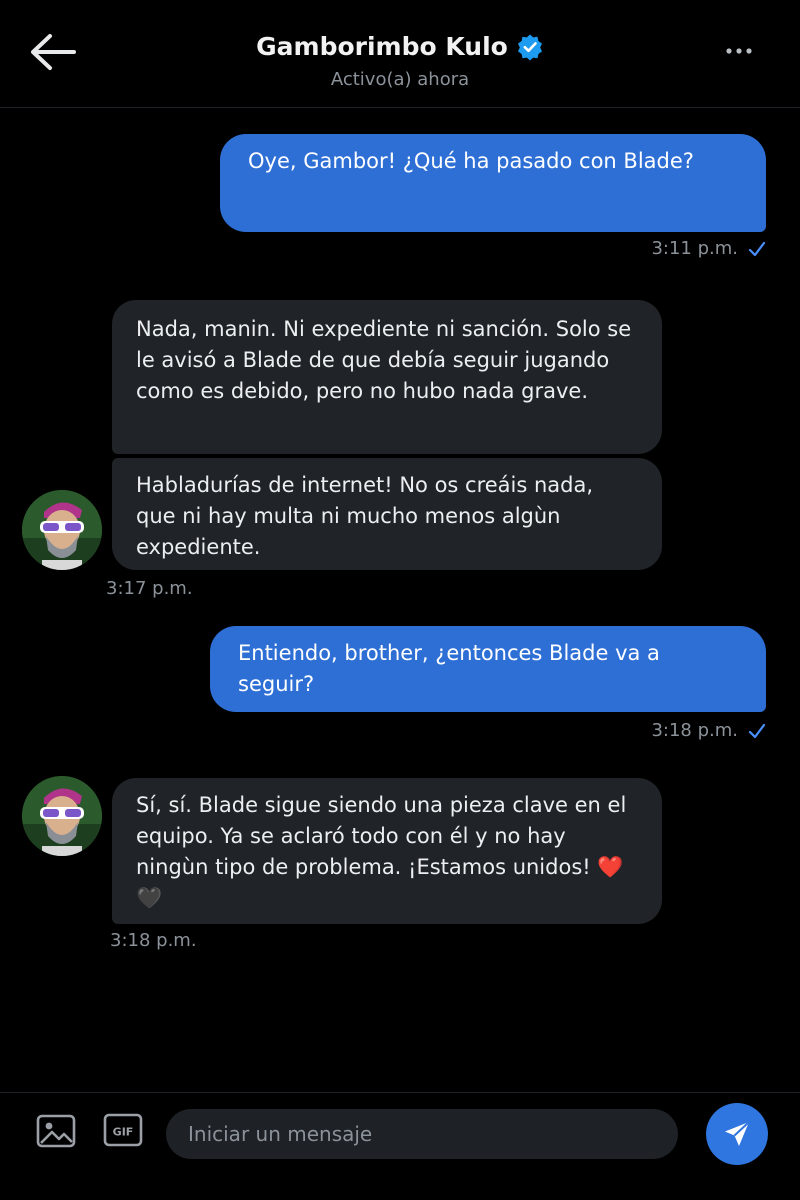 This screenshot has width=800, height=1200. I want to click on more-options-button, so click(739, 51).